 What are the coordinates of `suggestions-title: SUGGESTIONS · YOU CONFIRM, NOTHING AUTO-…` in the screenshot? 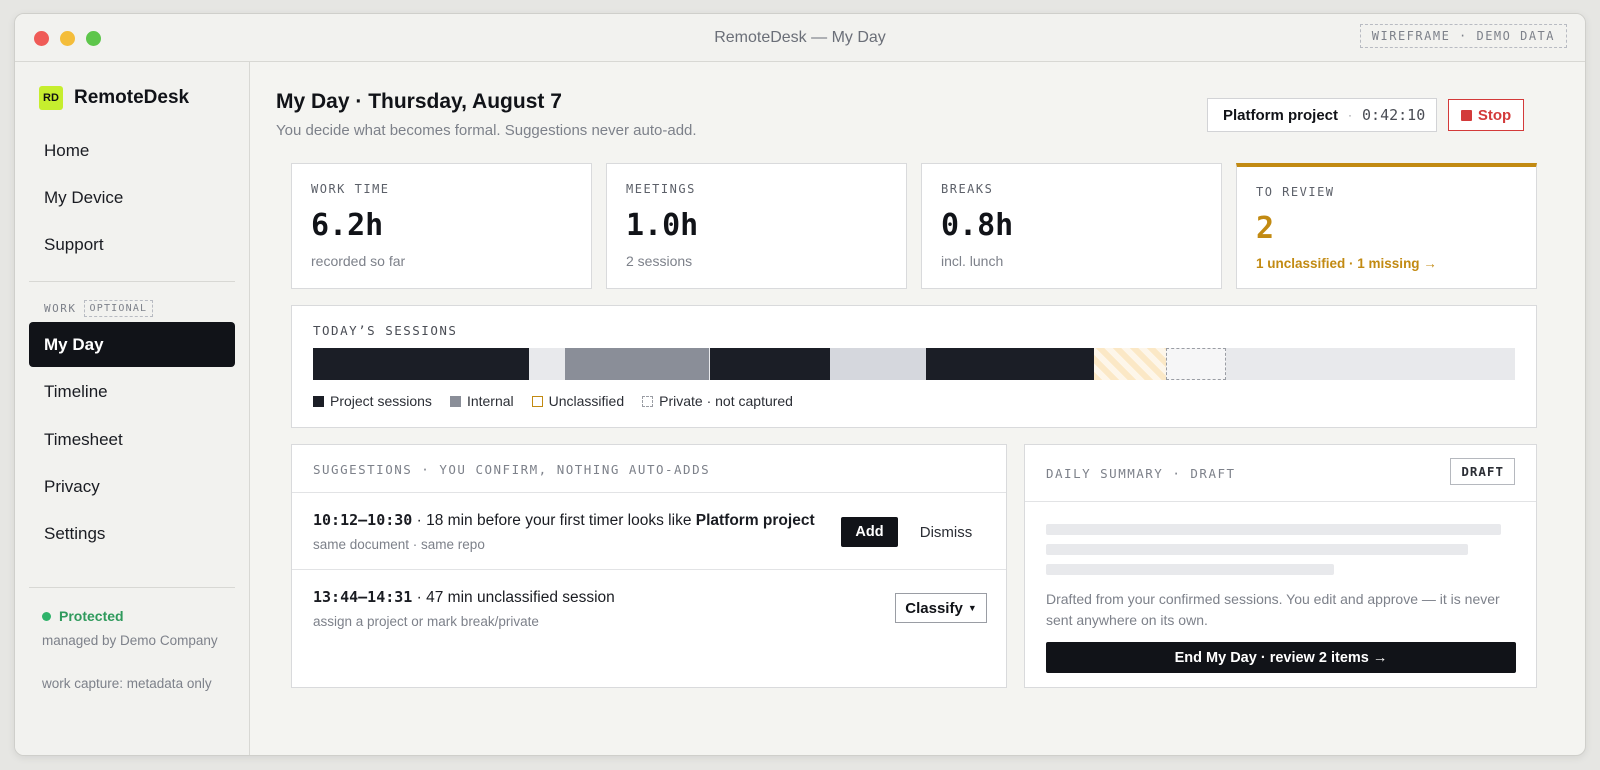 It's located at (649, 469).